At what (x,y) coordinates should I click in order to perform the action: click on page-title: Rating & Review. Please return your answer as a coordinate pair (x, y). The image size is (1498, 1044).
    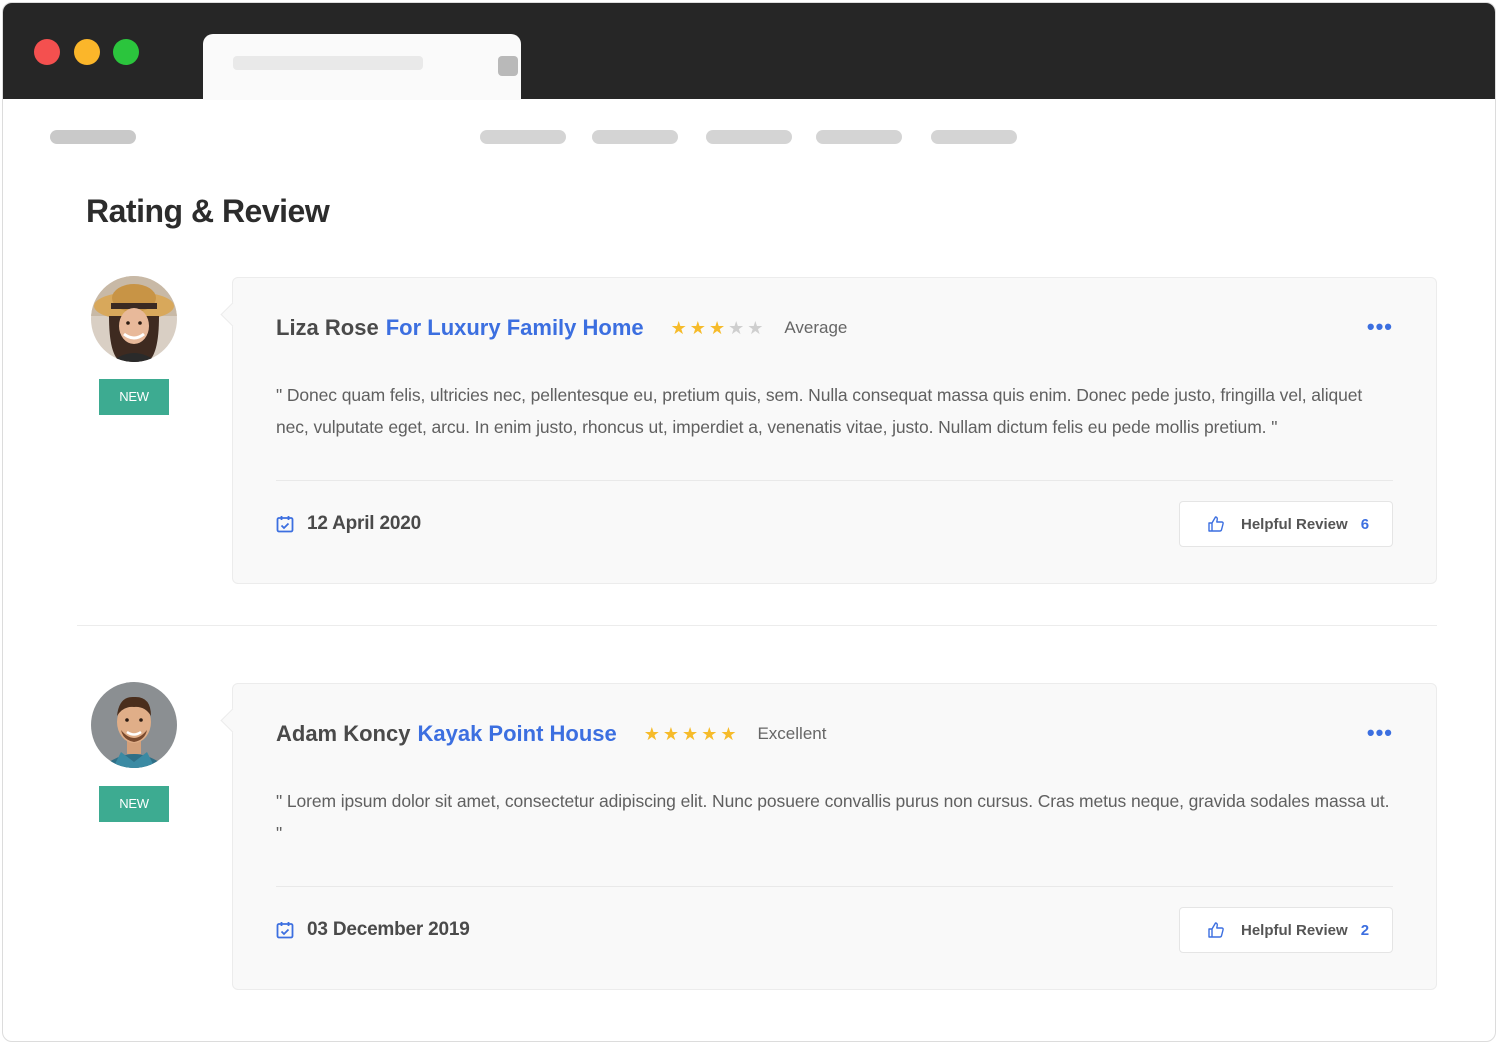
    Looking at the image, I should click on (208, 211).